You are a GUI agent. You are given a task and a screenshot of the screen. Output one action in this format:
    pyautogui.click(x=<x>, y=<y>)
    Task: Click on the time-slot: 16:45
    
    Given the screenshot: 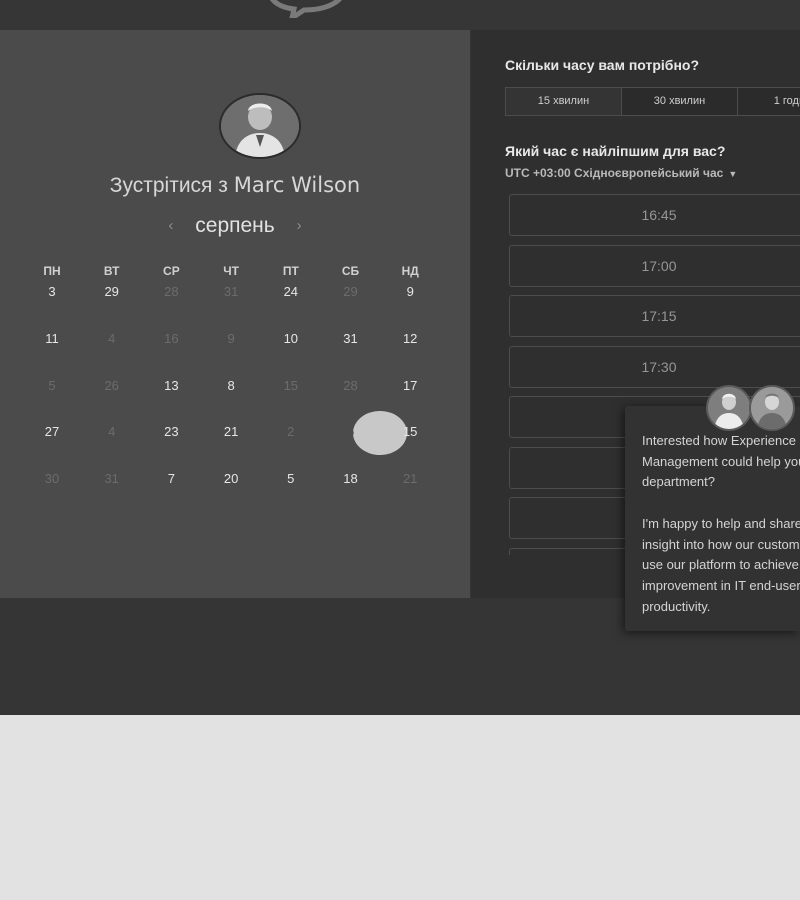 What is the action you would take?
    pyautogui.click(x=654, y=215)
    